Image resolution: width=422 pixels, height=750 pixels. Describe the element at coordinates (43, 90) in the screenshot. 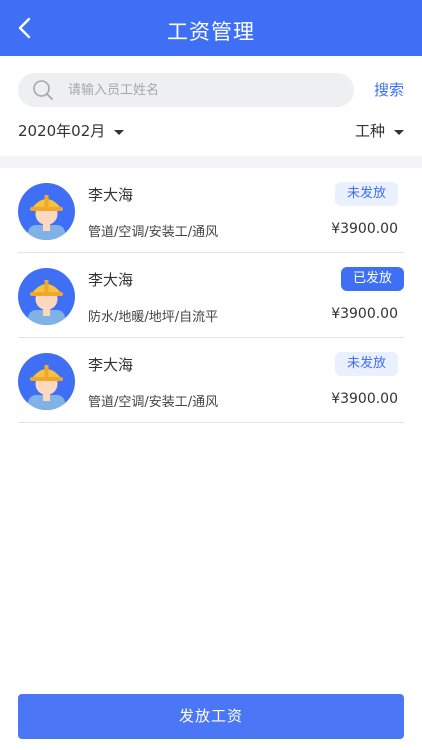

I see `search-icon` at that location.